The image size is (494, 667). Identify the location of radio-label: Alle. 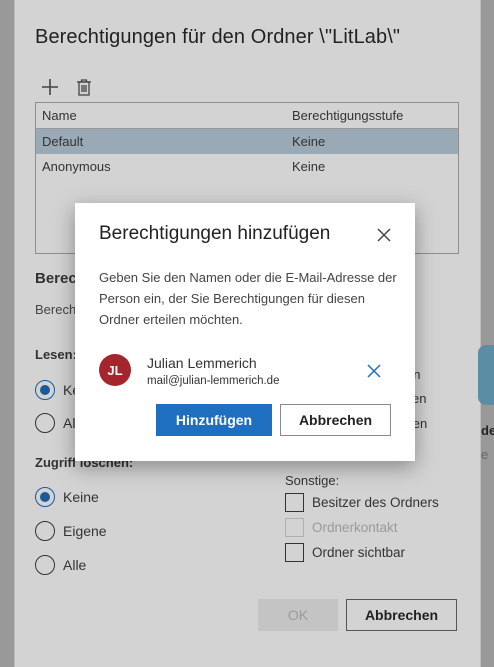
(75, 565).